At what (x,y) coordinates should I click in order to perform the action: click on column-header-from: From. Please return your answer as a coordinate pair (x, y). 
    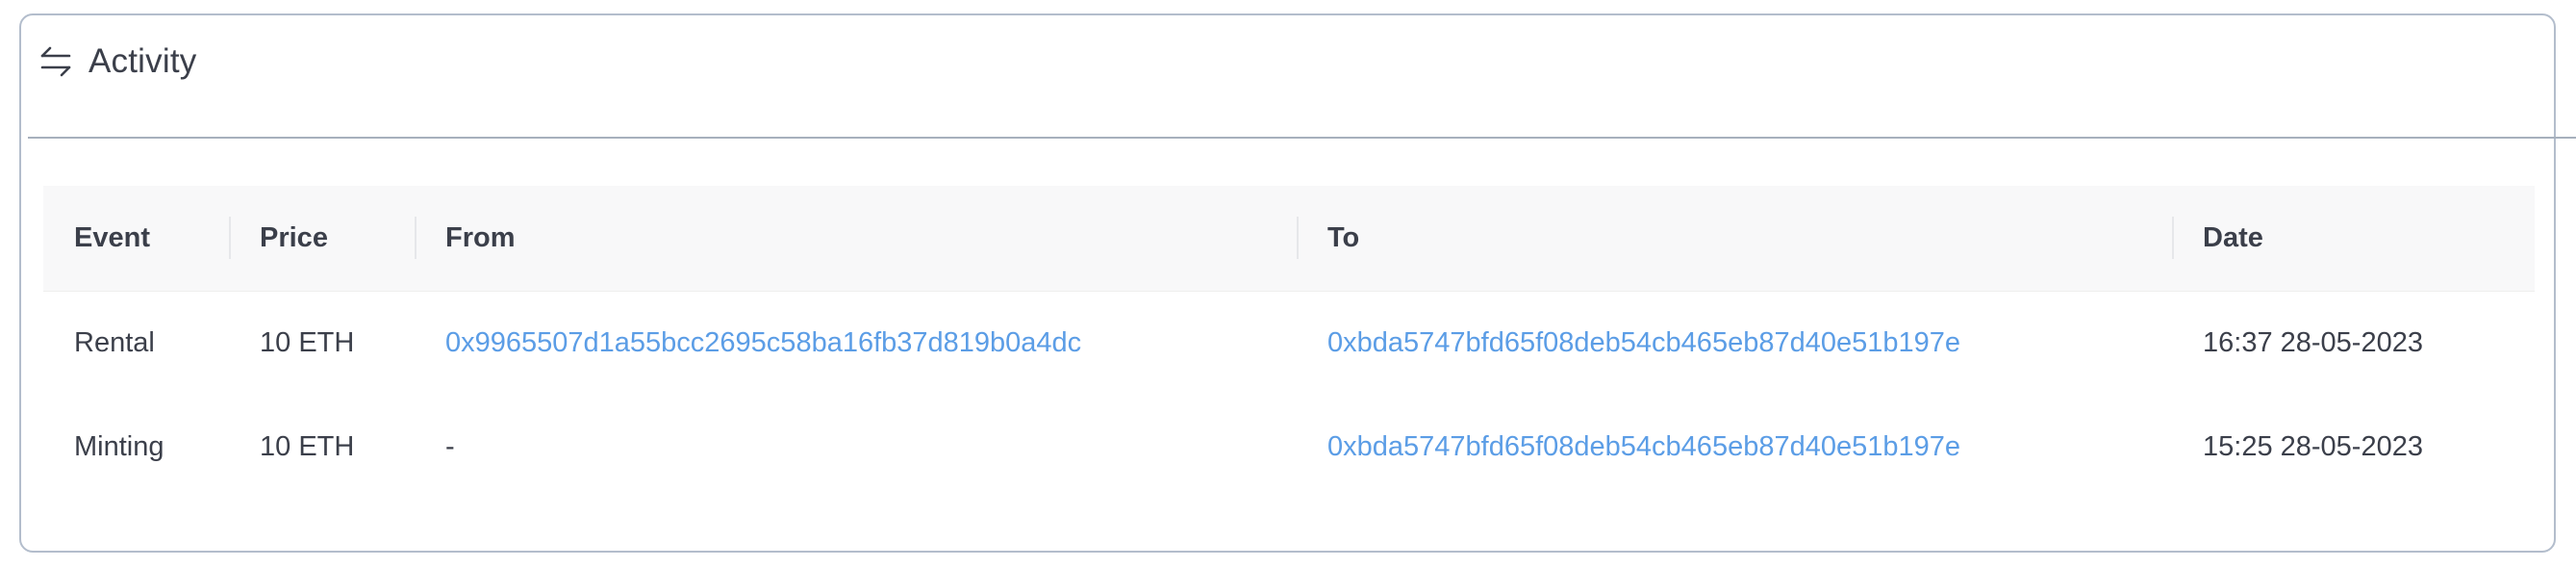
    Looking at the image, I should click on (856, 239).